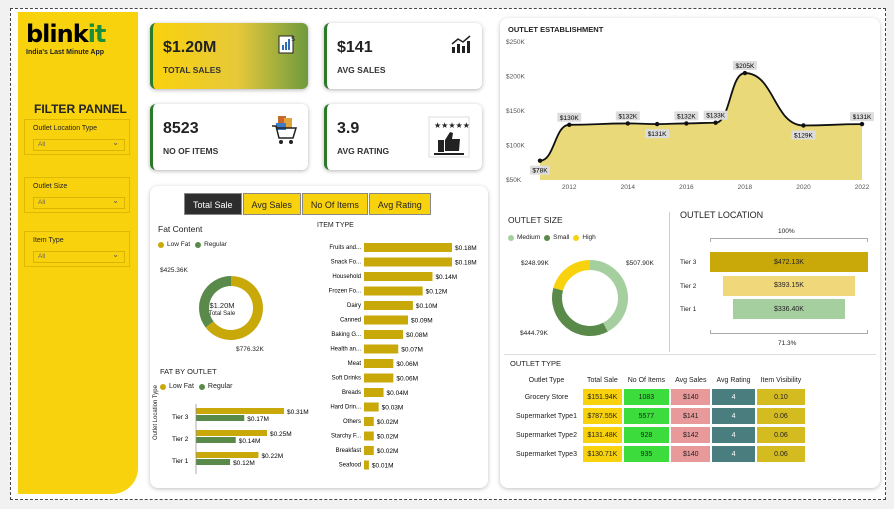  I want to click on category-label: Household, so click(346, 277).